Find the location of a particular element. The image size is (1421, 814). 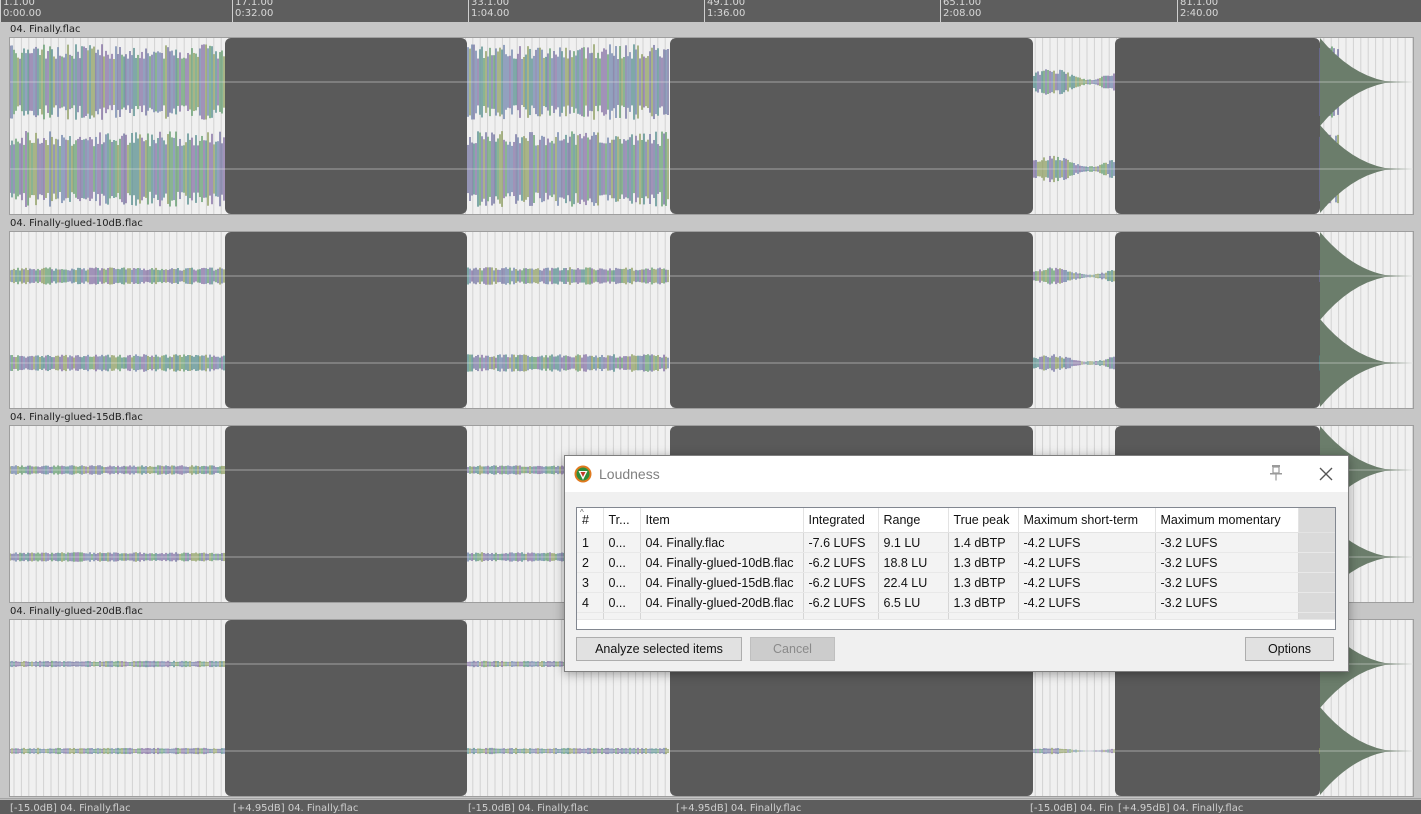

ruler-time-label: 1:04.00 is located at coordinates (490, 13).